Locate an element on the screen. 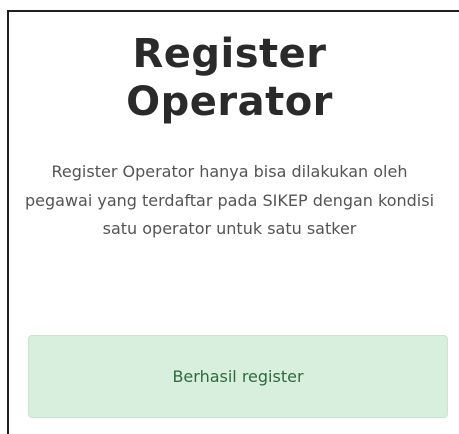 The height and width of the screenshot is (434, 459). page-title: Register Operator is located at coordinates (229, 78).